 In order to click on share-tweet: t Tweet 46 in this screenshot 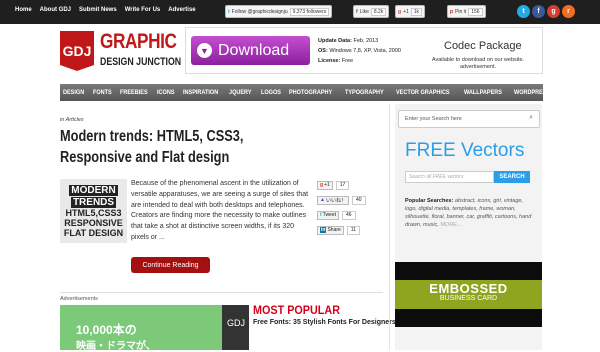, I will do `click(336, 215)`.